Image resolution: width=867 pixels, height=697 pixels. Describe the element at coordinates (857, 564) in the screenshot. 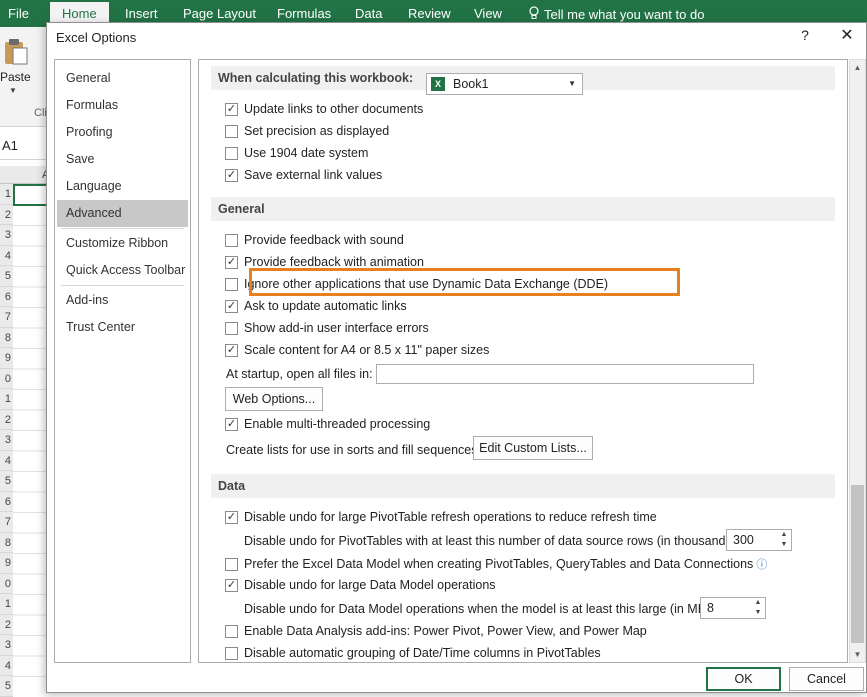

I see `scroll-thumb` at that location.